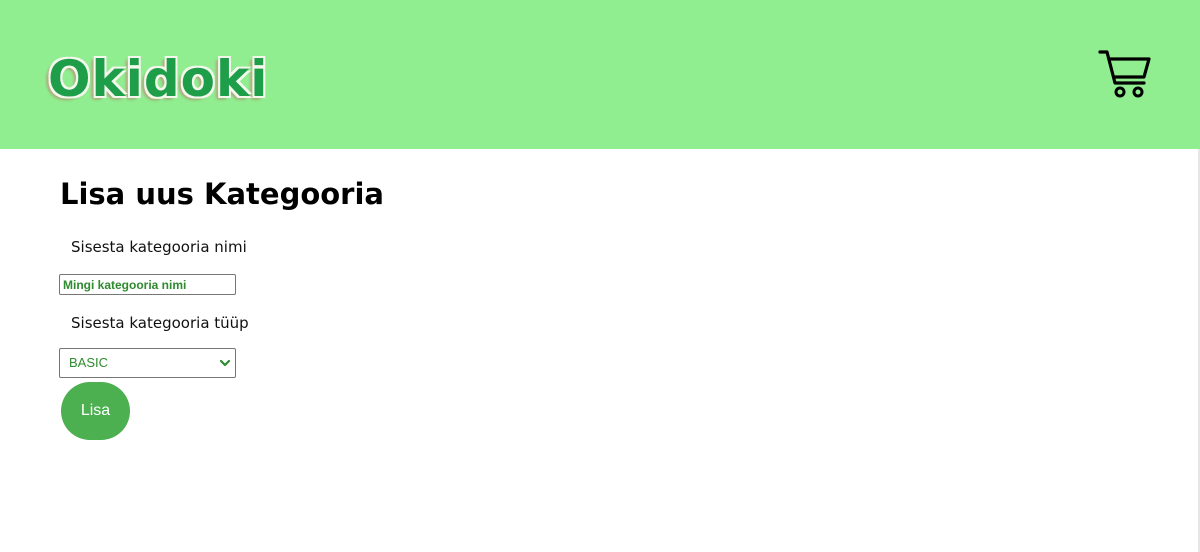  Describe the element at coordinates (147, 363) in the screenshot. I see `category-type-select: BASIC` at that location.